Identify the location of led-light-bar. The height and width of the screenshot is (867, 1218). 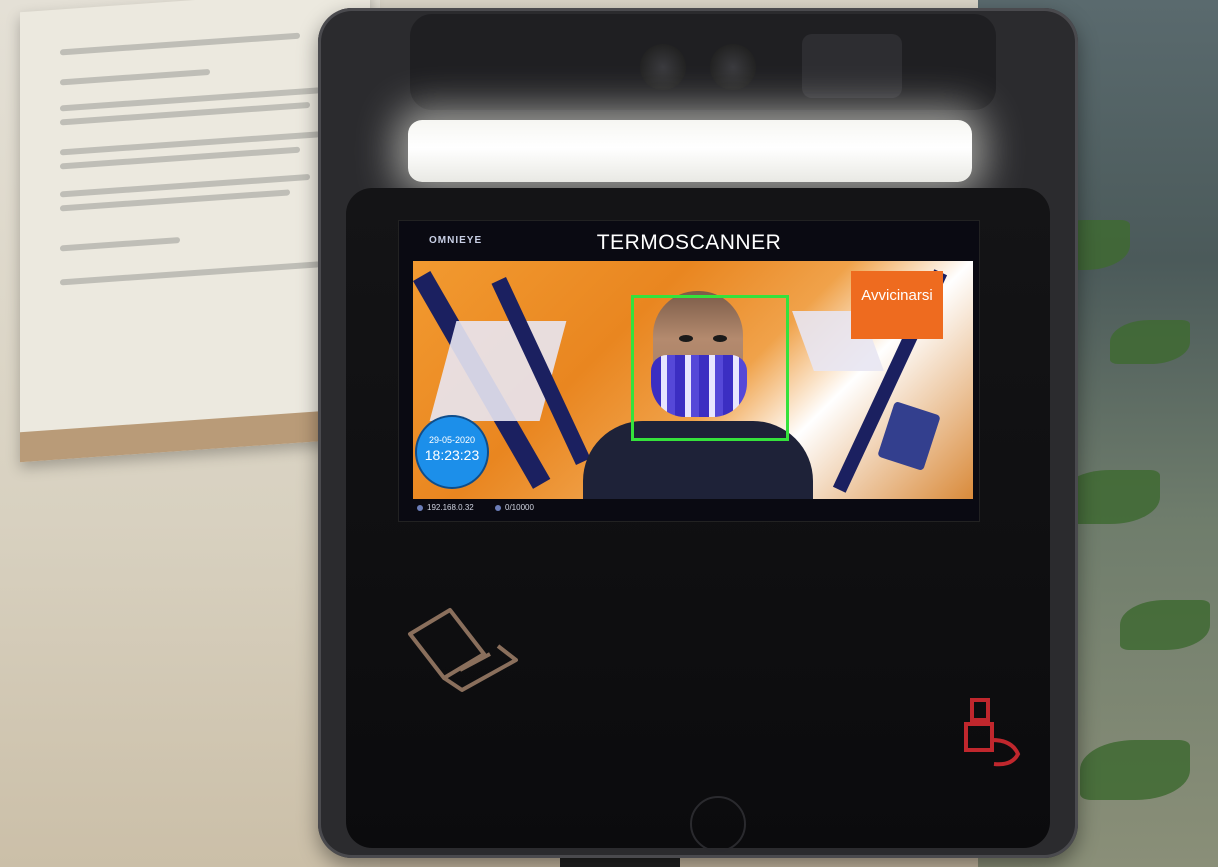
(690, 151).